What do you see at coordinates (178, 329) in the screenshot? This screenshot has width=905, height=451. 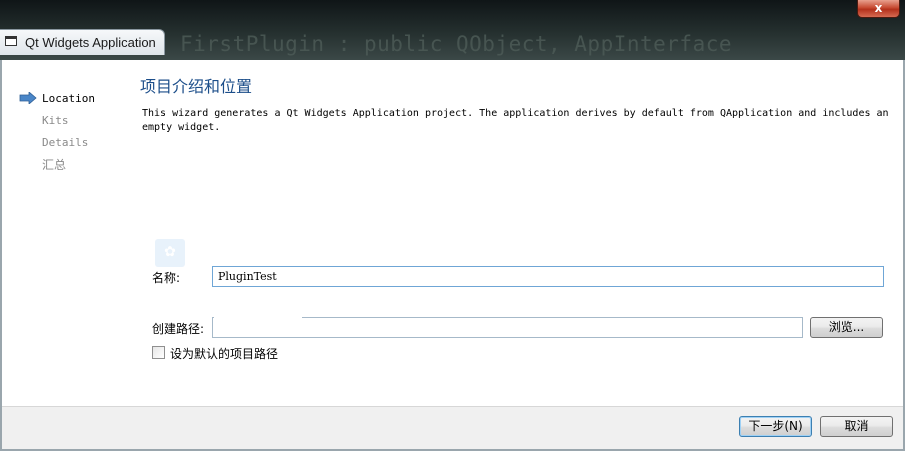 I see `path-label: 创建路径:` at bounding box center [178, 329].